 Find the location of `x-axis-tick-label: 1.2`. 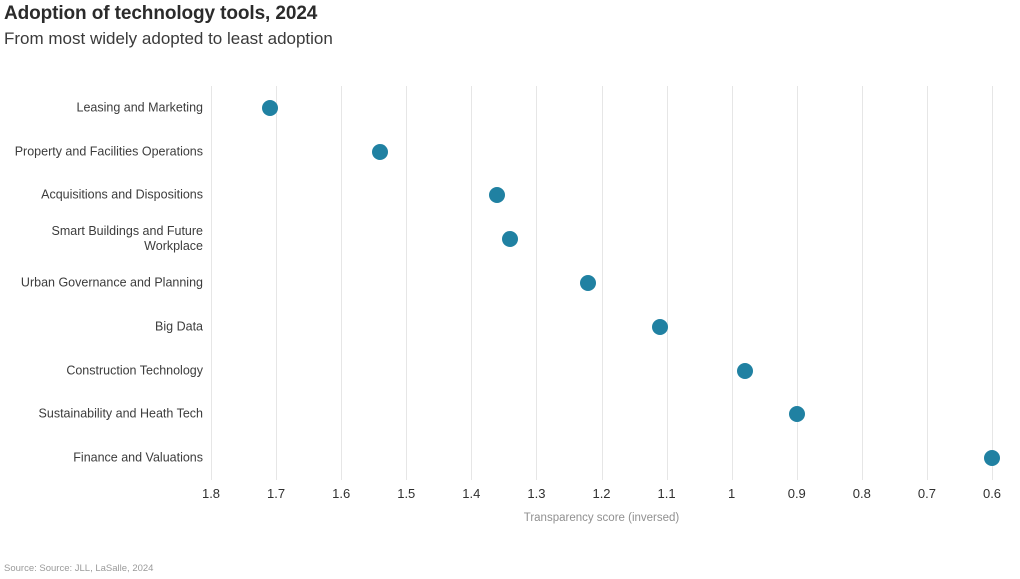

x-axis-tick-label: 1.2 is located at coordinates (601, 493).